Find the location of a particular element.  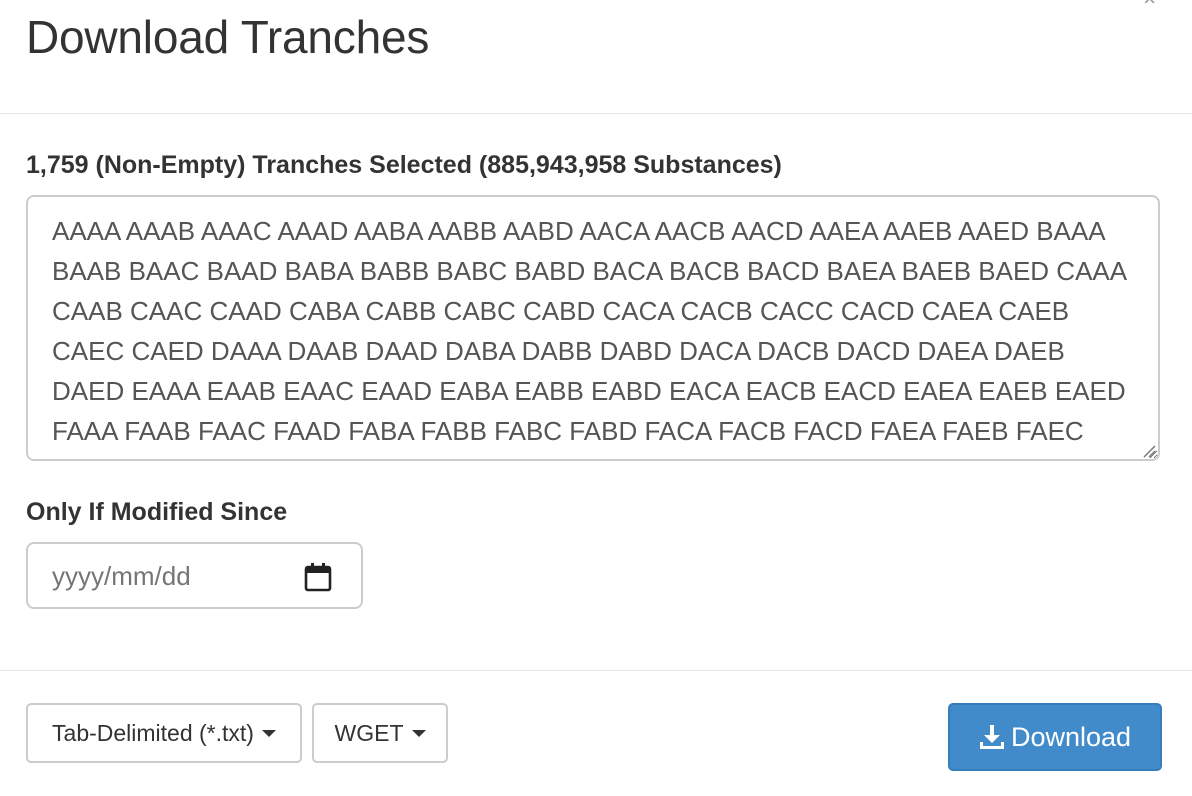

download-button-label: Download is located at coordinates (1071, 736).